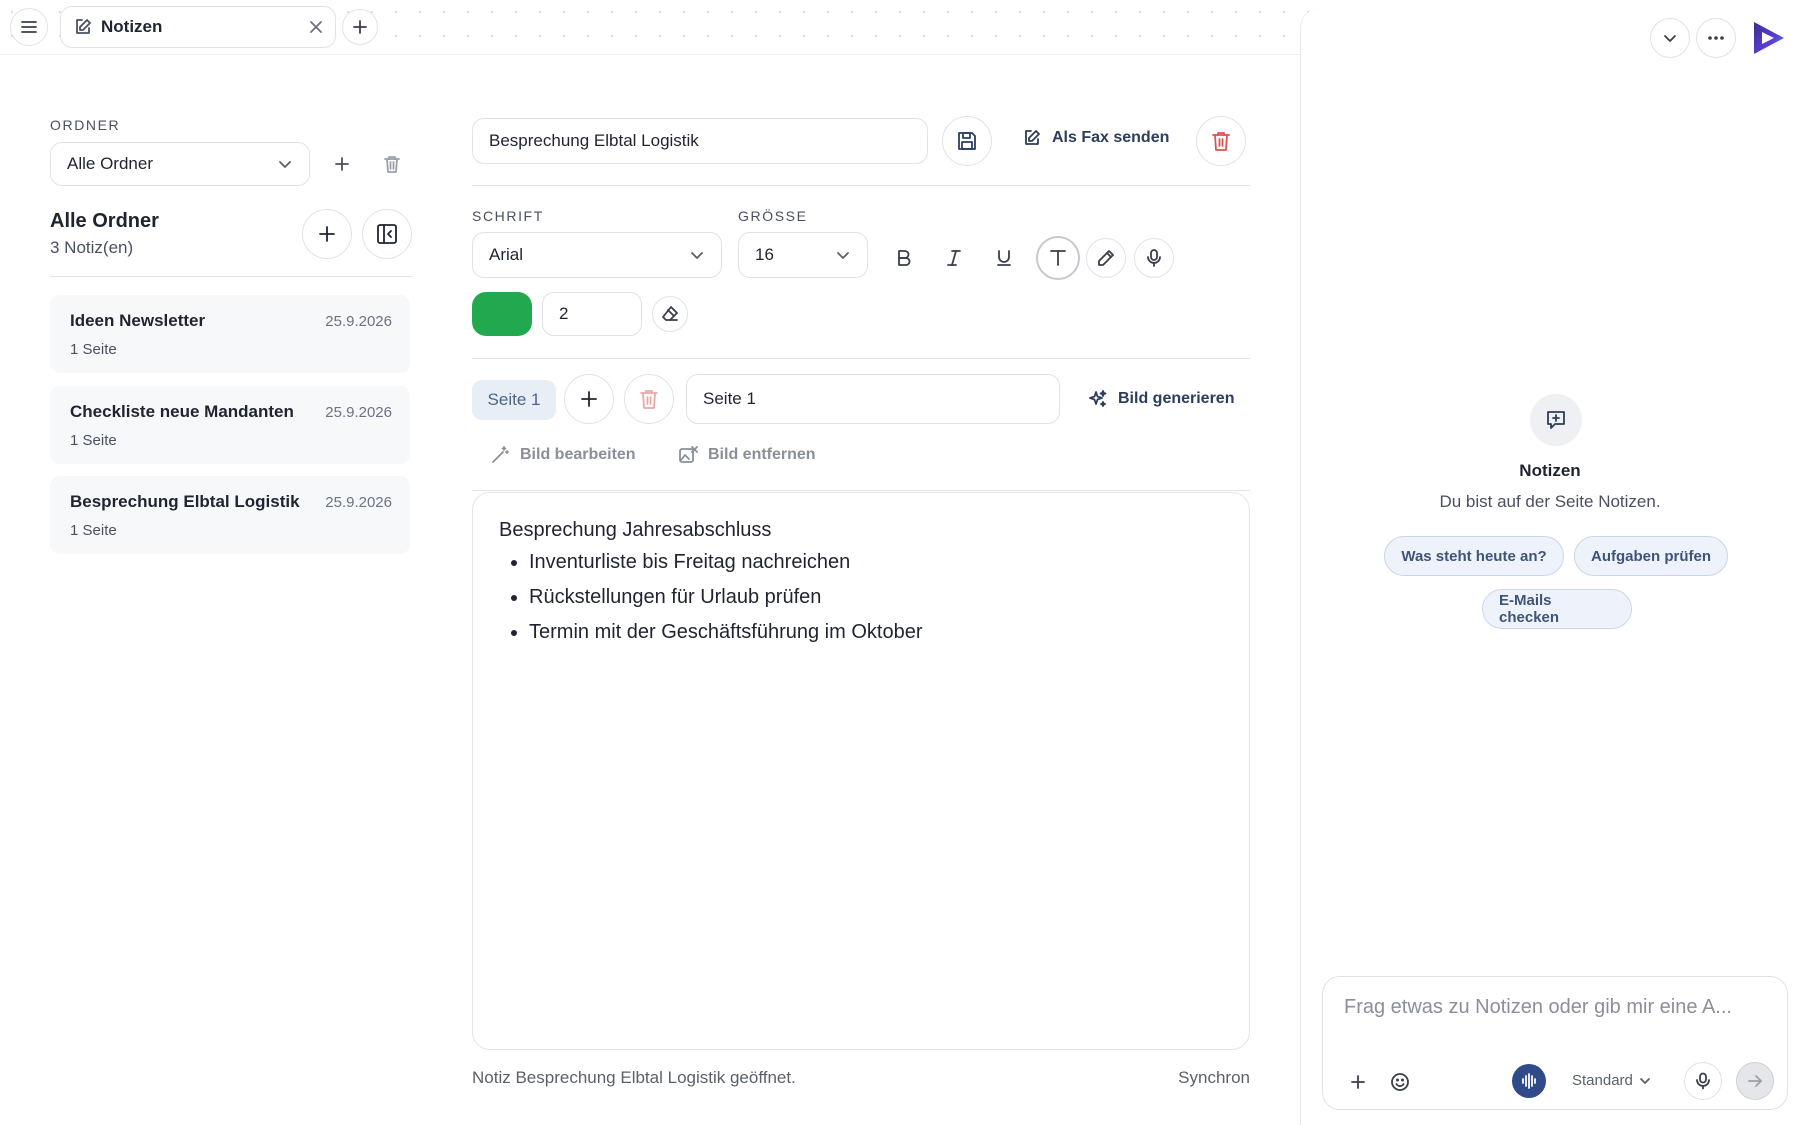 This screenshot has height=1125, width=1800. What do you see at coordinates (327, 234) in the screenshot?
I see `add-note-button` at bounding box center [327, 234].